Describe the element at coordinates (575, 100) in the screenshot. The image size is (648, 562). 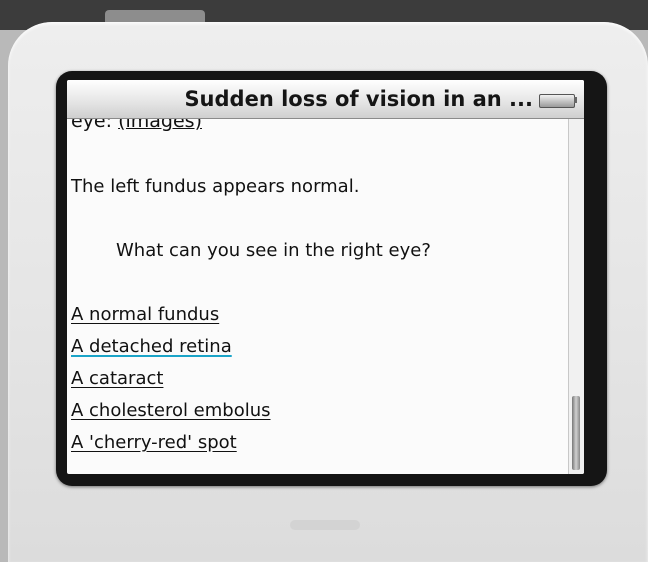
I see `battery-icon-terminal` at that location.